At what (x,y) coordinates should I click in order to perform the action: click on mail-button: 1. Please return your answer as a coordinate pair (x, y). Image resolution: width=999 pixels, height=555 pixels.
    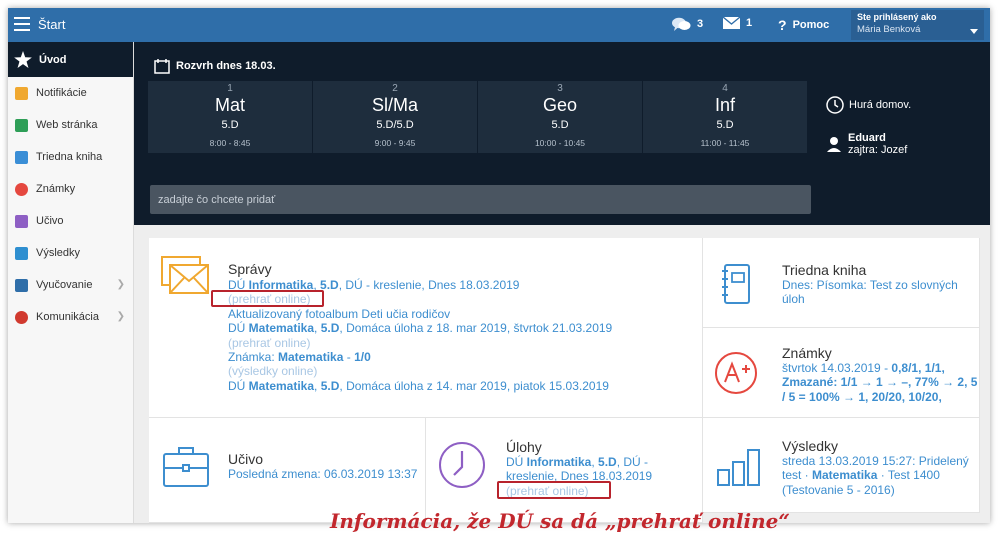
    Looking at the image, I should click on (737, 23).